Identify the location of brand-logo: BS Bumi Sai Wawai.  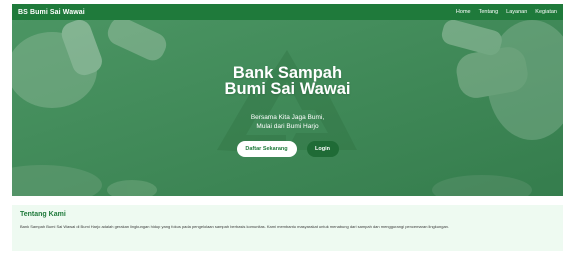
(51, 12).